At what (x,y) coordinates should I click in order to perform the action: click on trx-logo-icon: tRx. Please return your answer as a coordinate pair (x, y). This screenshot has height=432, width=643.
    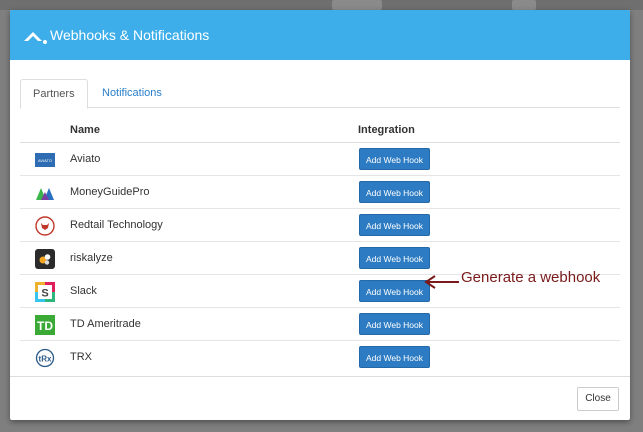
    Looking at the image, I should click on (45, 358).